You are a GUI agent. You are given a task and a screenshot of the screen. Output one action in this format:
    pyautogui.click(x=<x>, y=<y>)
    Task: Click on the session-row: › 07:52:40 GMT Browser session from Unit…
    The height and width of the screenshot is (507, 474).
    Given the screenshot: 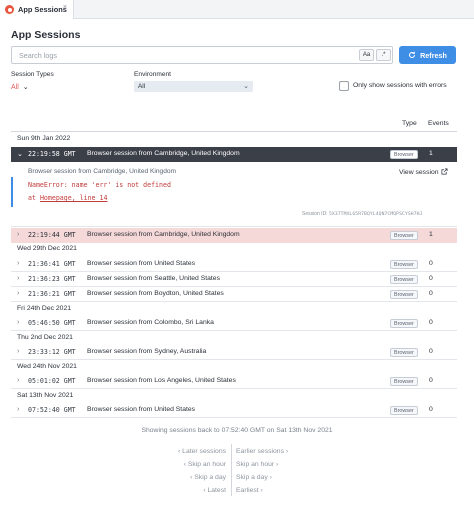 What is the action you would take?
    pyautogui.click(x=234, y=410)
    